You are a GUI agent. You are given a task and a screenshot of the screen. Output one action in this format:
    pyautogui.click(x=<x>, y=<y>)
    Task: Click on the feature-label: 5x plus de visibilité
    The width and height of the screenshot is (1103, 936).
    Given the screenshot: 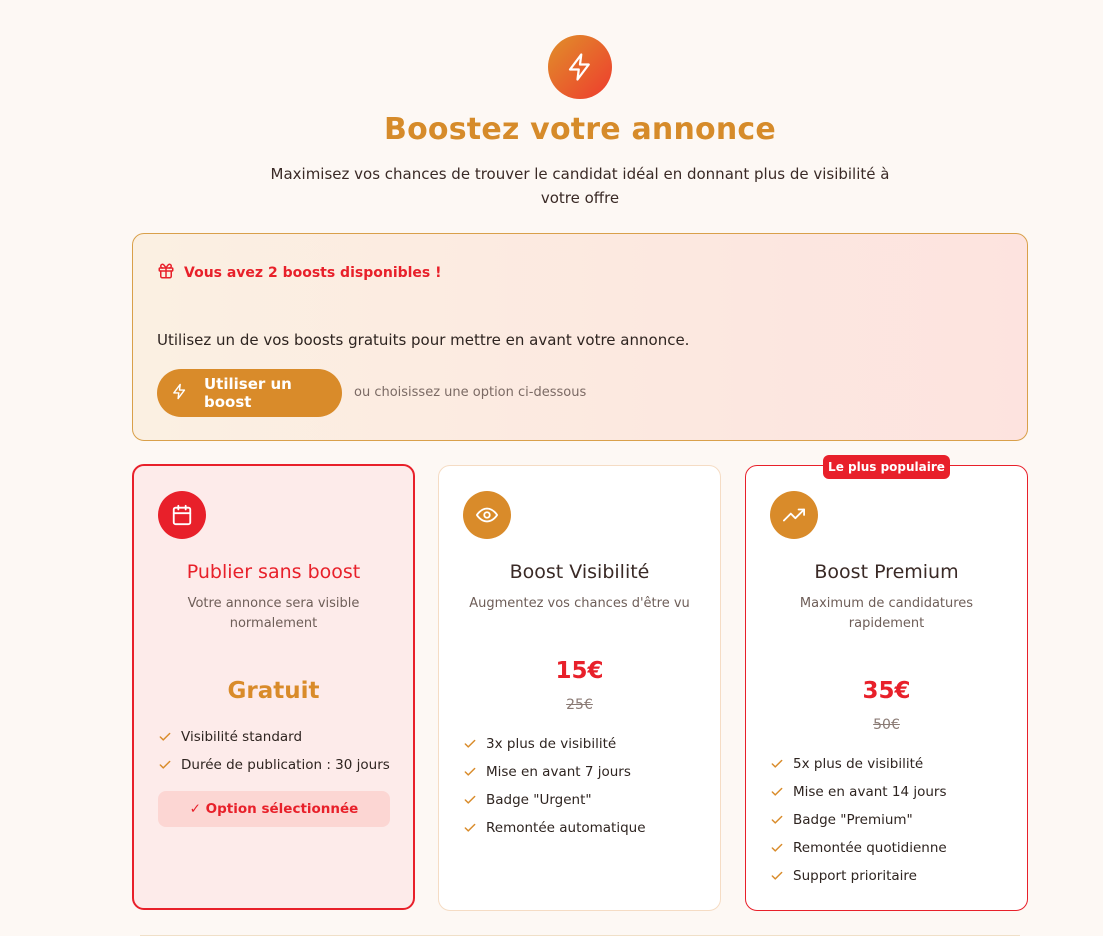 What is the action you would take?
    pyautogui.click(x=858, y=764)
    